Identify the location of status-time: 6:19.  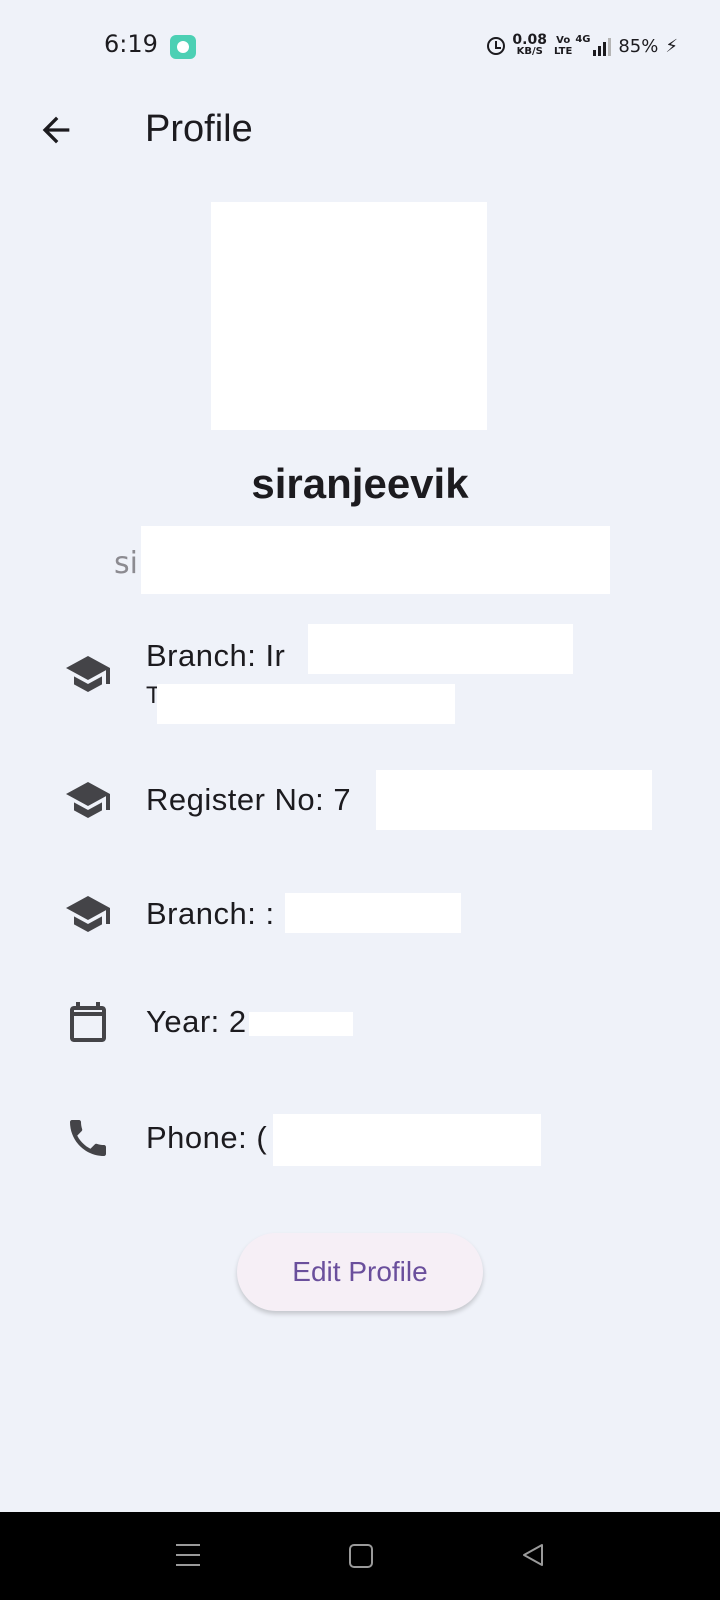
(131, 44).